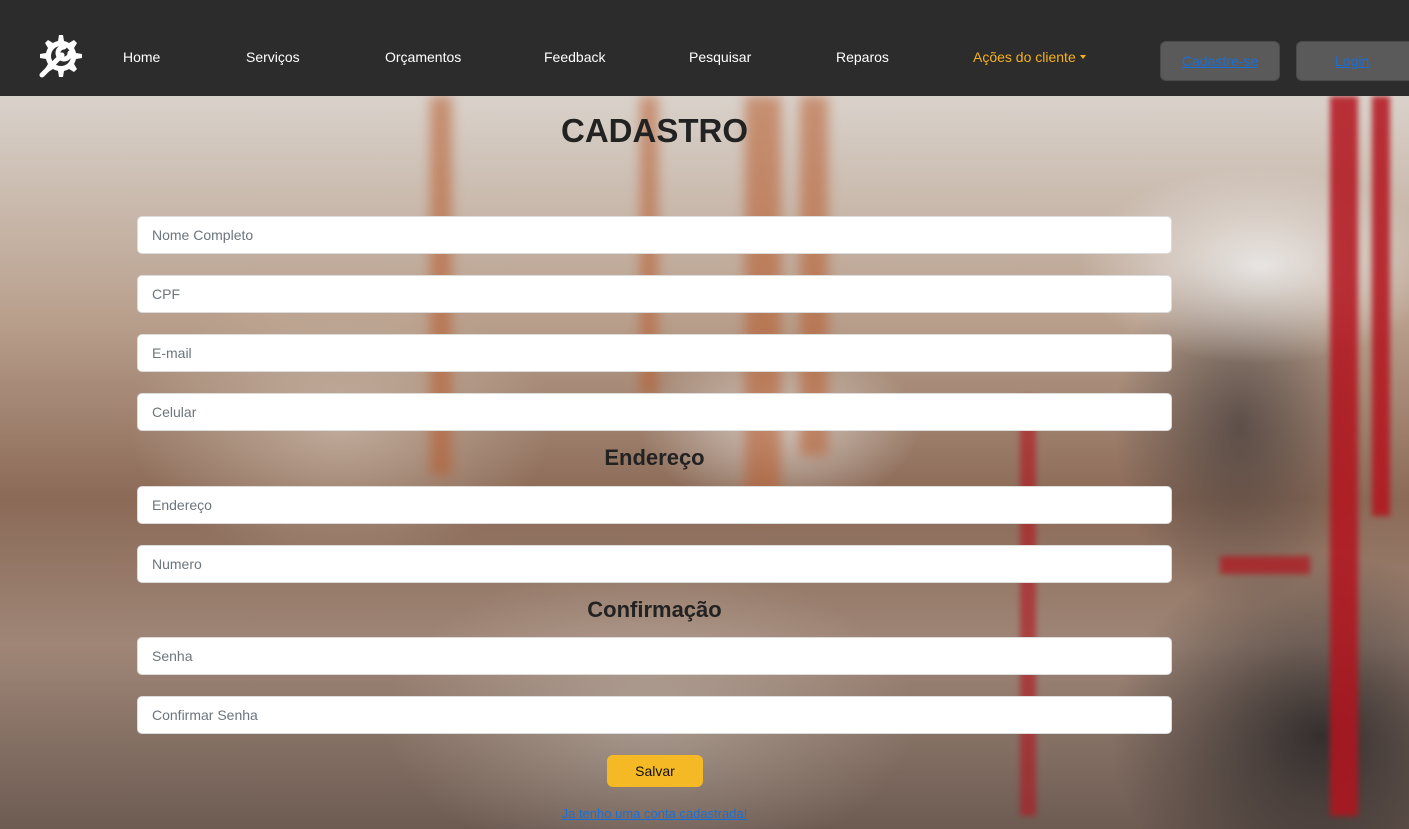  I want to click on cpf-field, so click(654, 294).